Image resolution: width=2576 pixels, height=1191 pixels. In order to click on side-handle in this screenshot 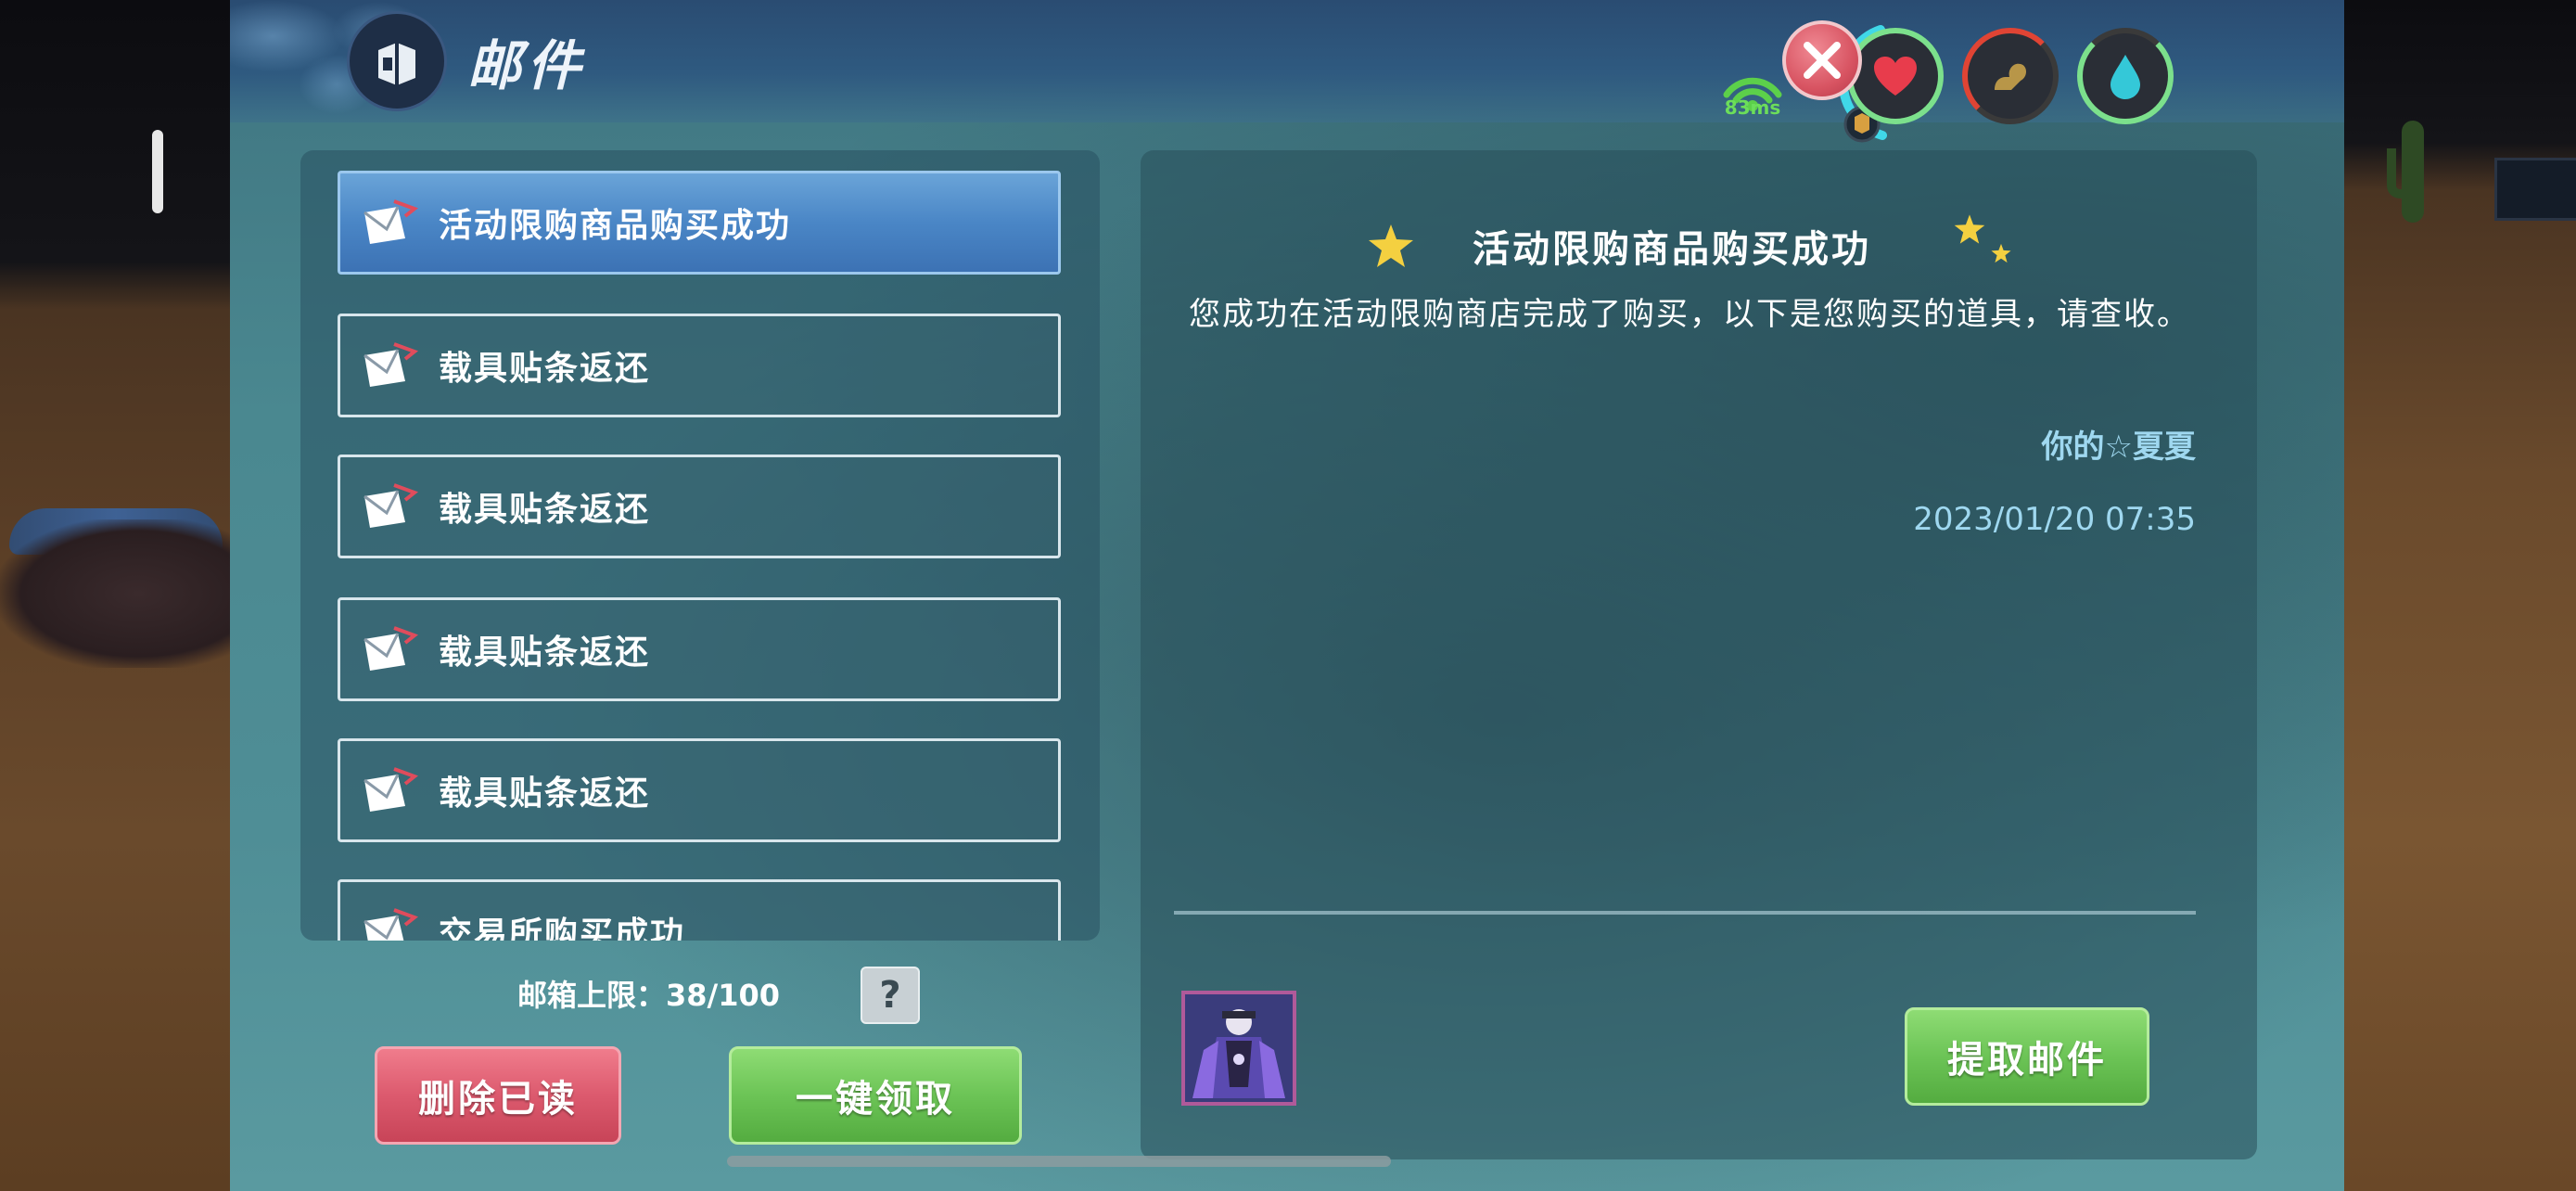, I will do `click(157, 171)`.